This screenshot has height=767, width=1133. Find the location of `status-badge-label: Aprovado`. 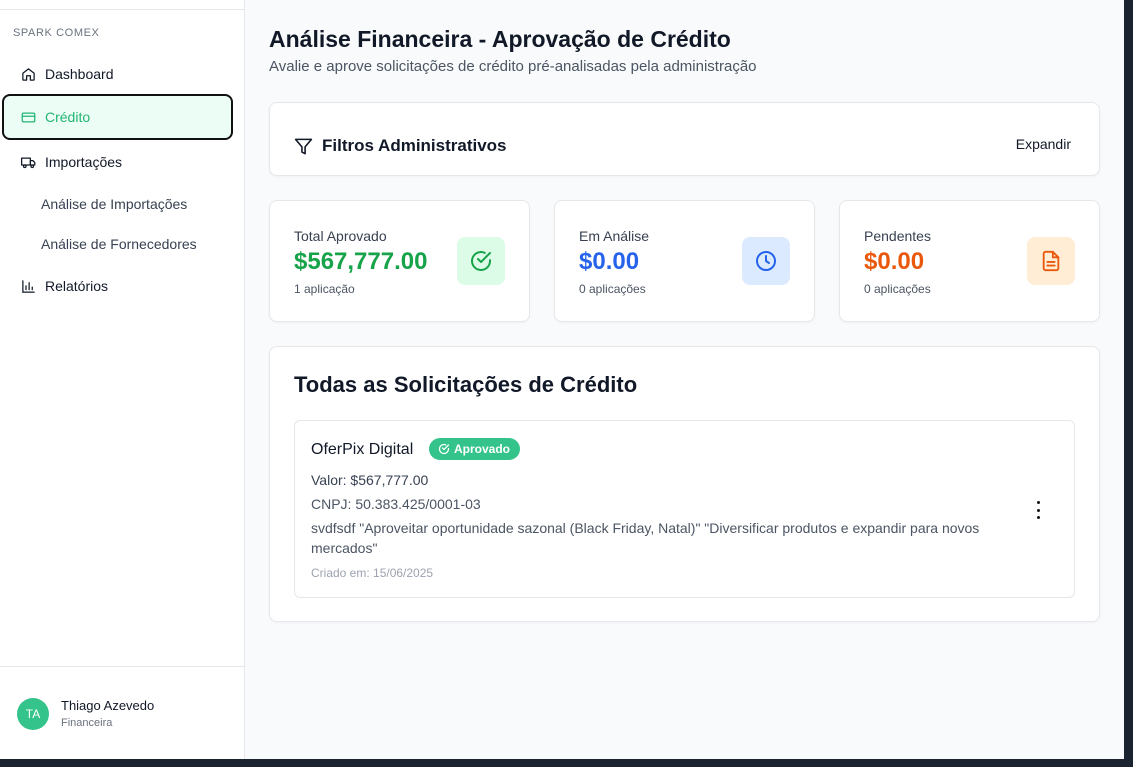

status-badge-label: Aprovado is located at coordinates (482, 449).